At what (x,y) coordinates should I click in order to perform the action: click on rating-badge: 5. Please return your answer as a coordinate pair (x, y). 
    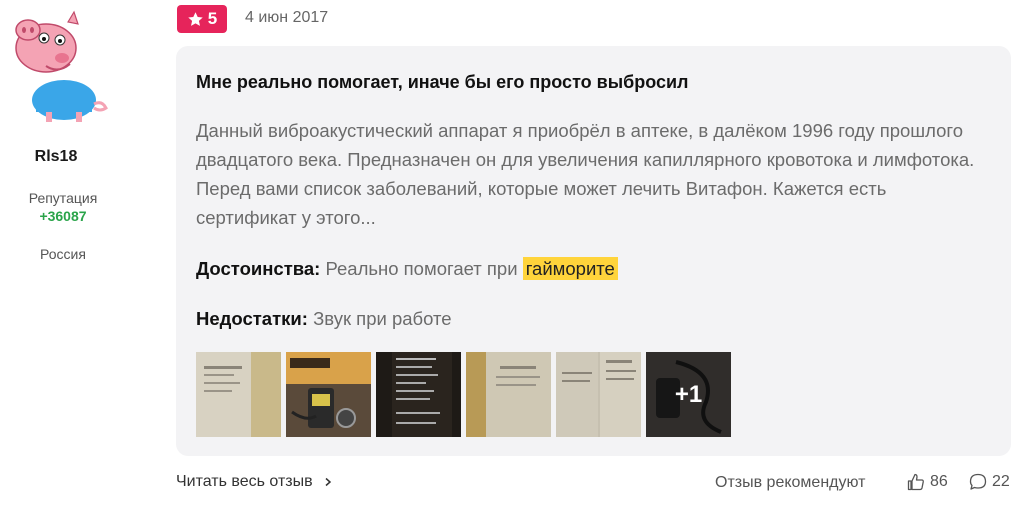
    Looking at the image, I should click on (202, 19).